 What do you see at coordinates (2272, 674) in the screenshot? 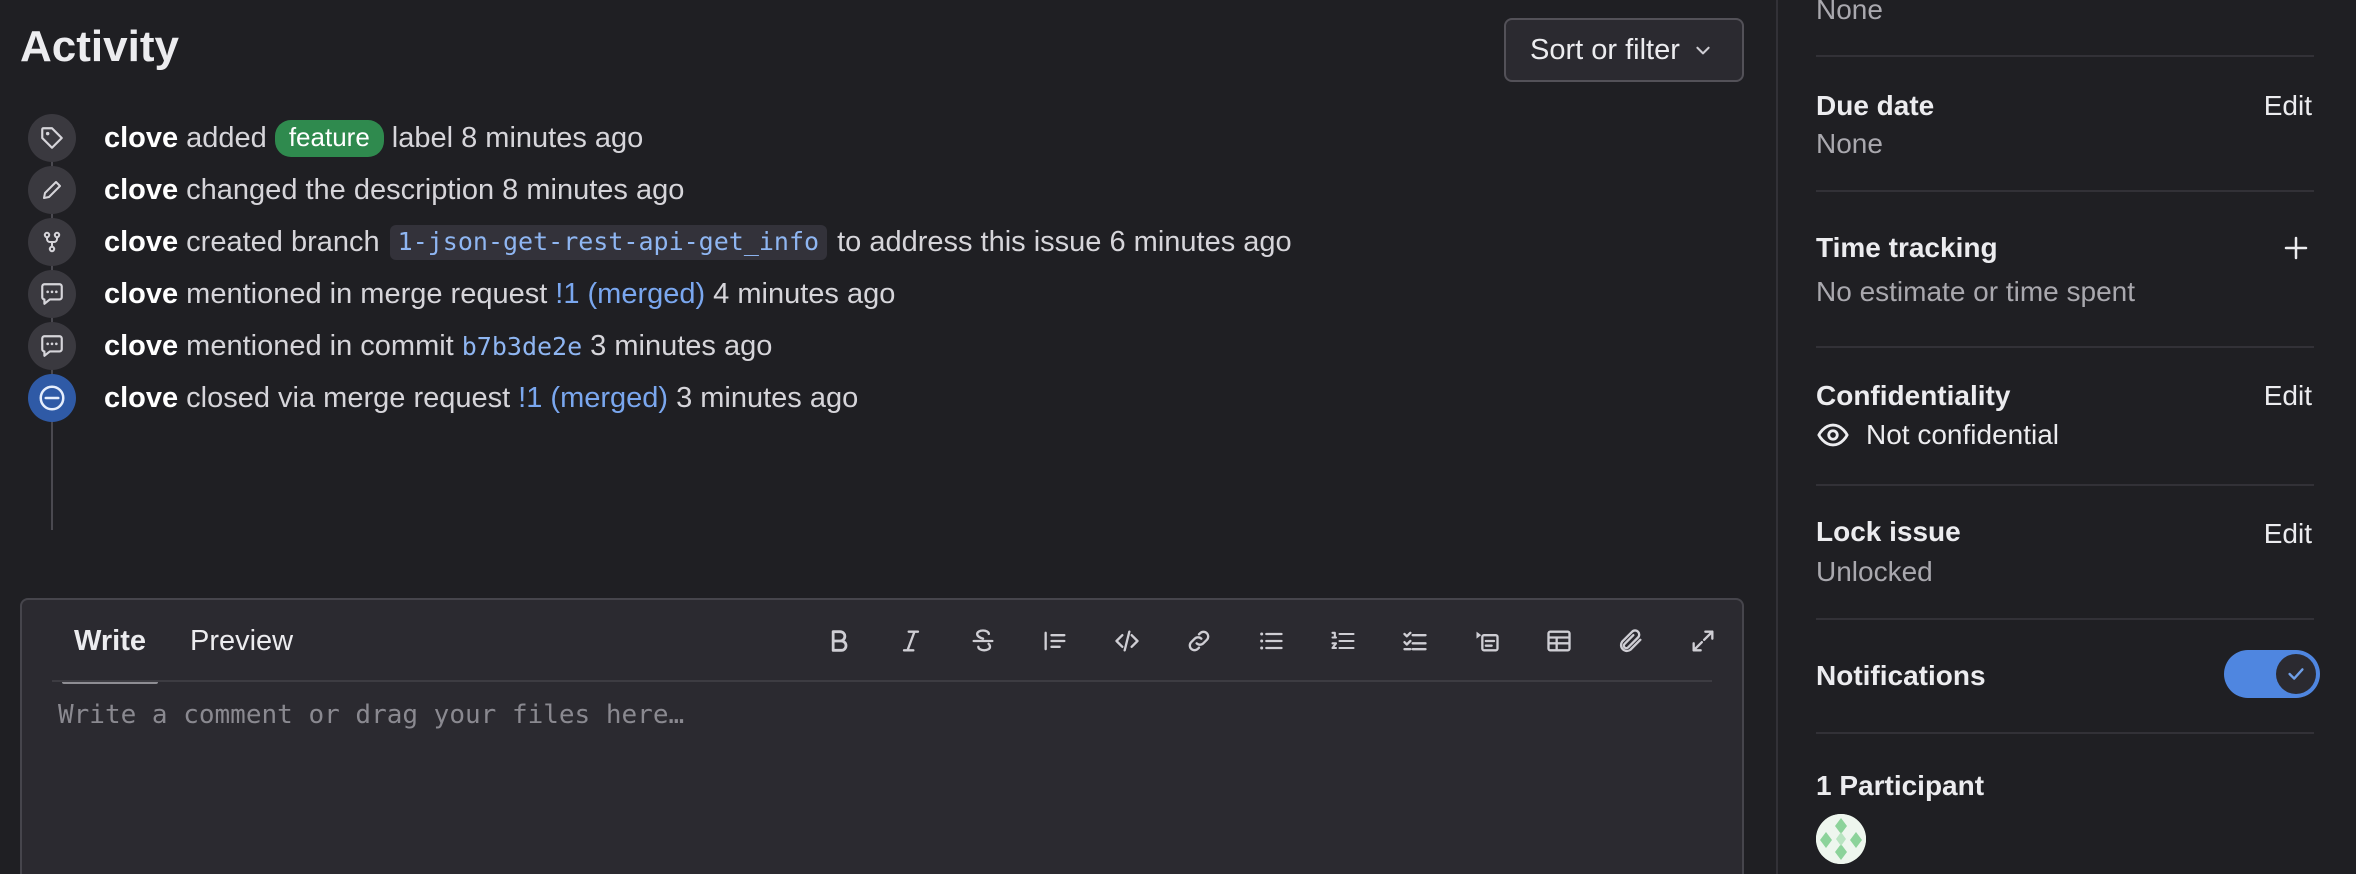
I see `notifications-toggle` at bounding box center [2272, 674].